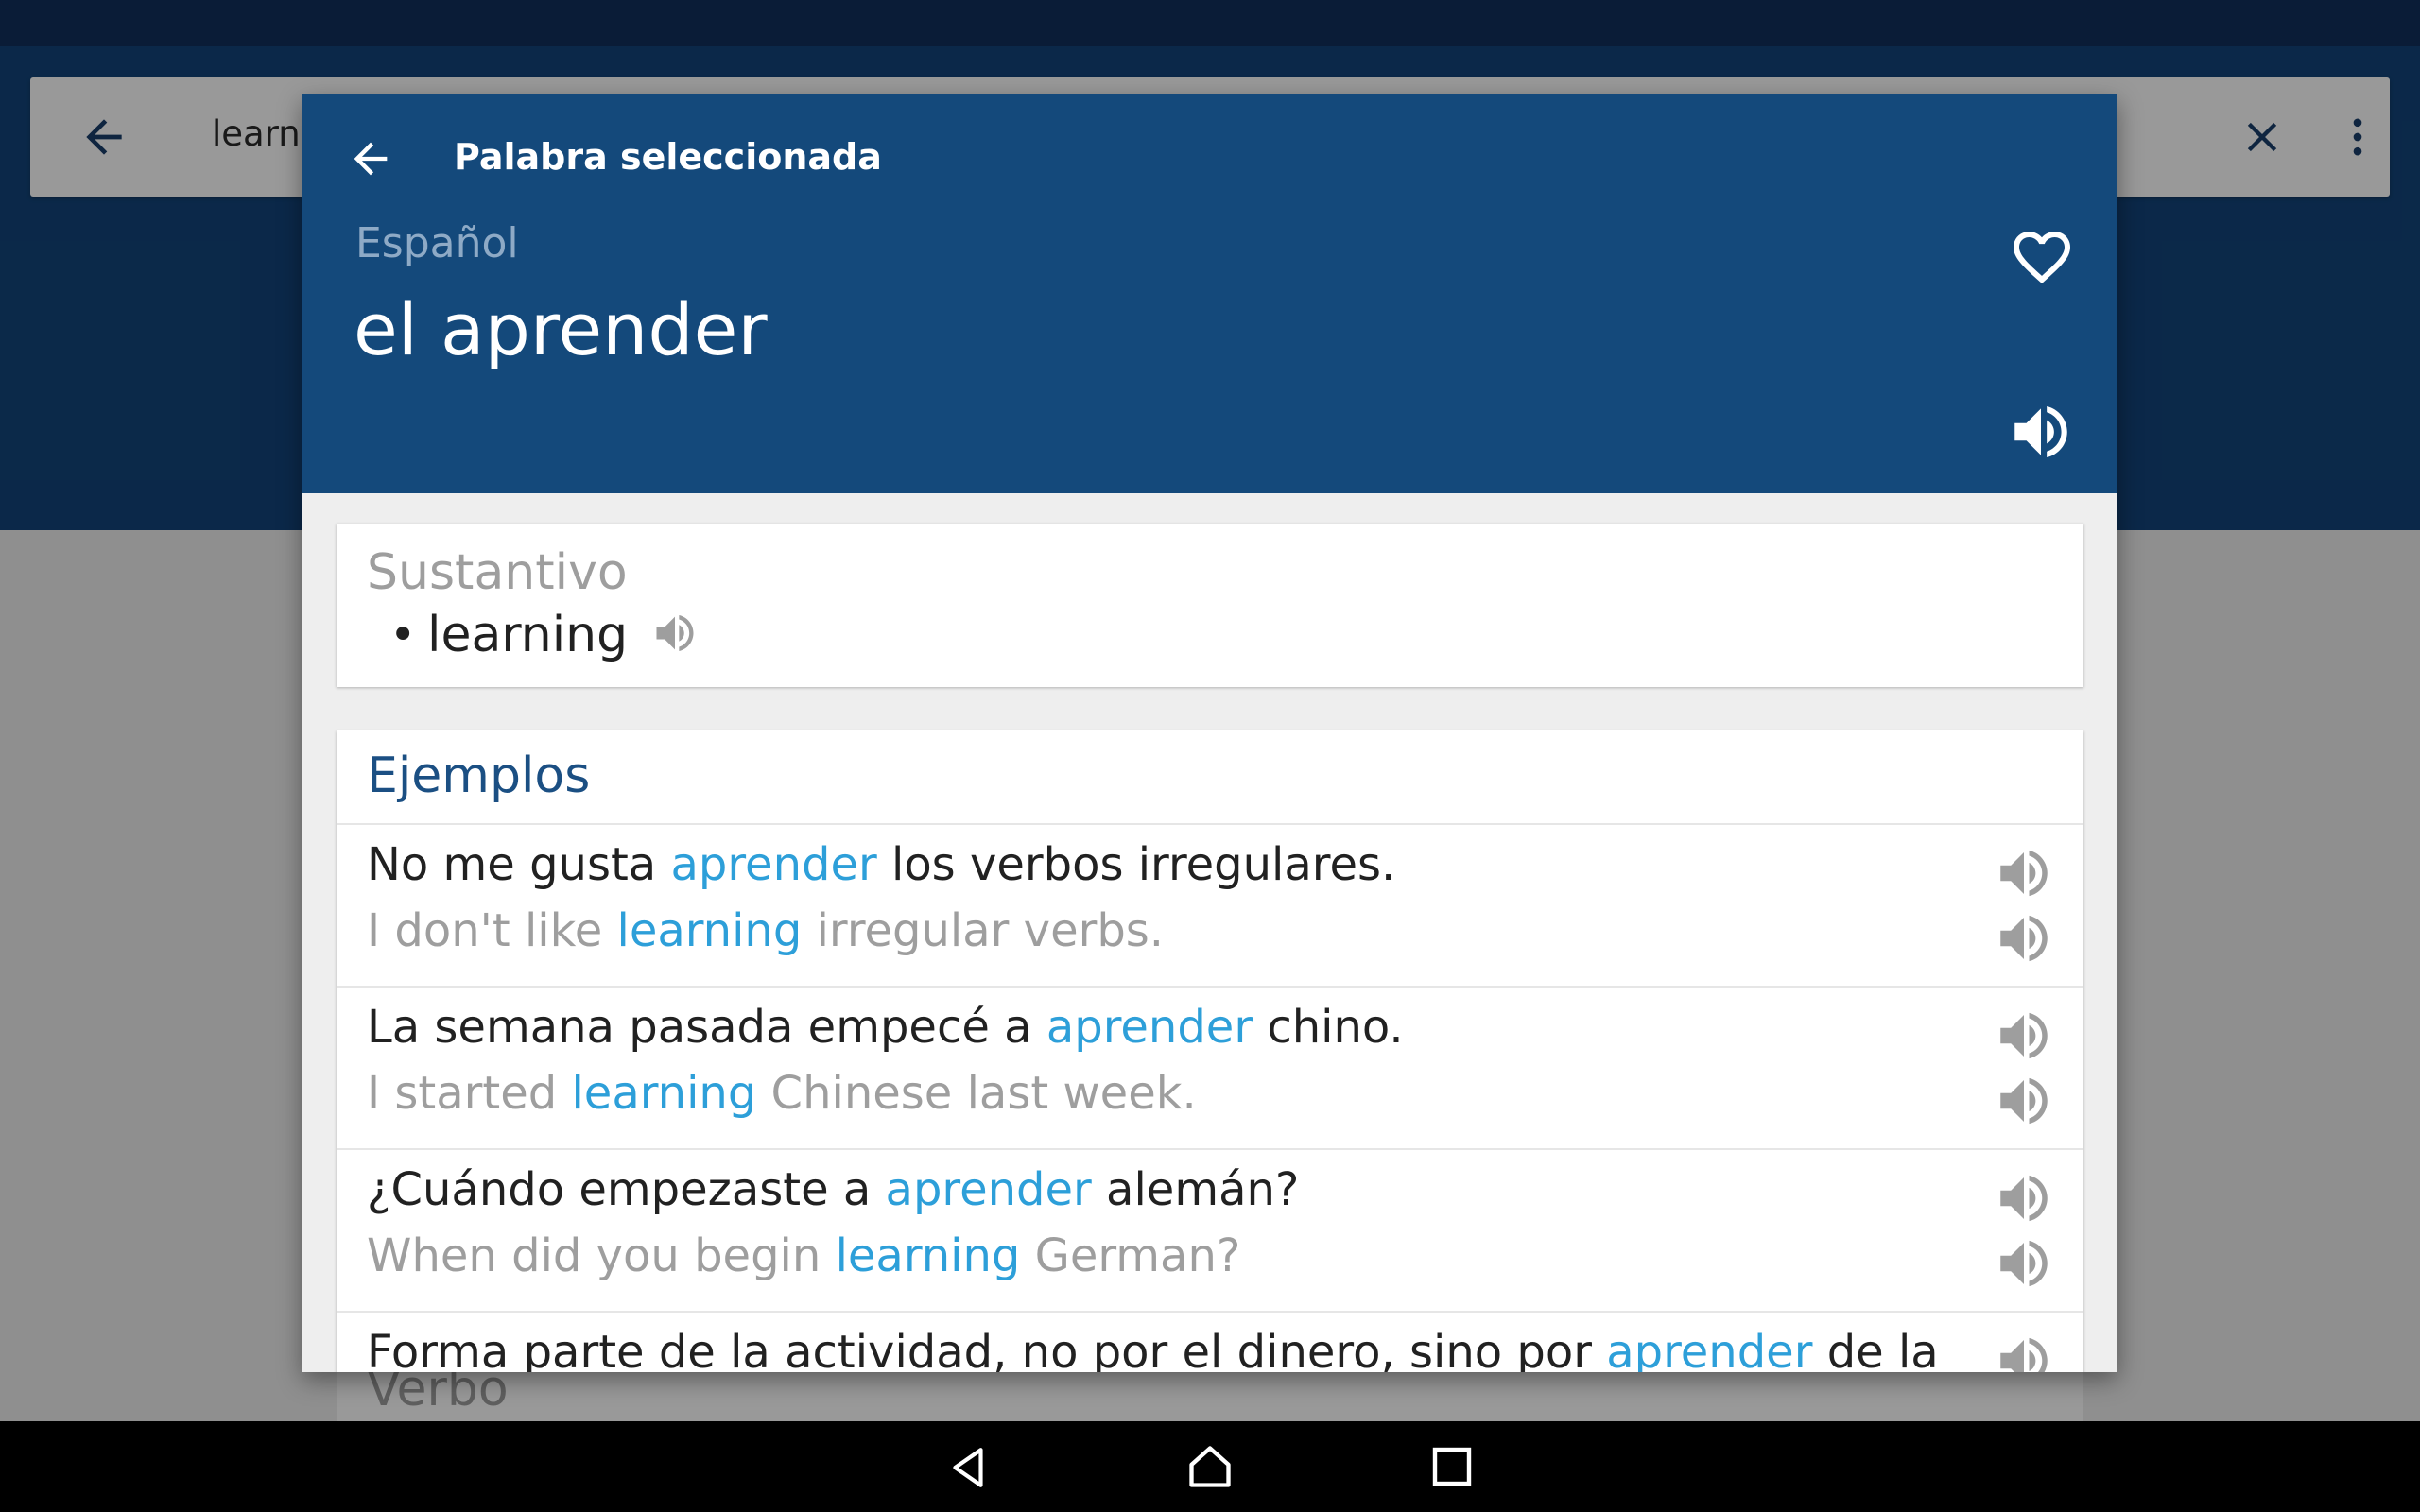  Describe the element at coordinates (969, 1467) in the screenshot. I see `nav-back-icon` at that location.